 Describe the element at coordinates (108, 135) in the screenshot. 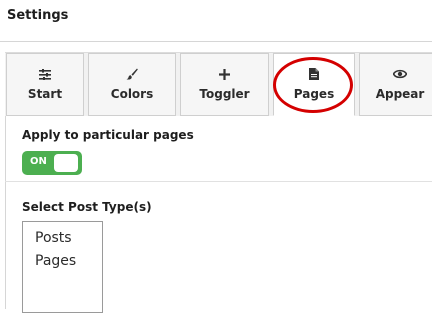

I see `apply-to-pages-label: Apply to particular pages` at that location.